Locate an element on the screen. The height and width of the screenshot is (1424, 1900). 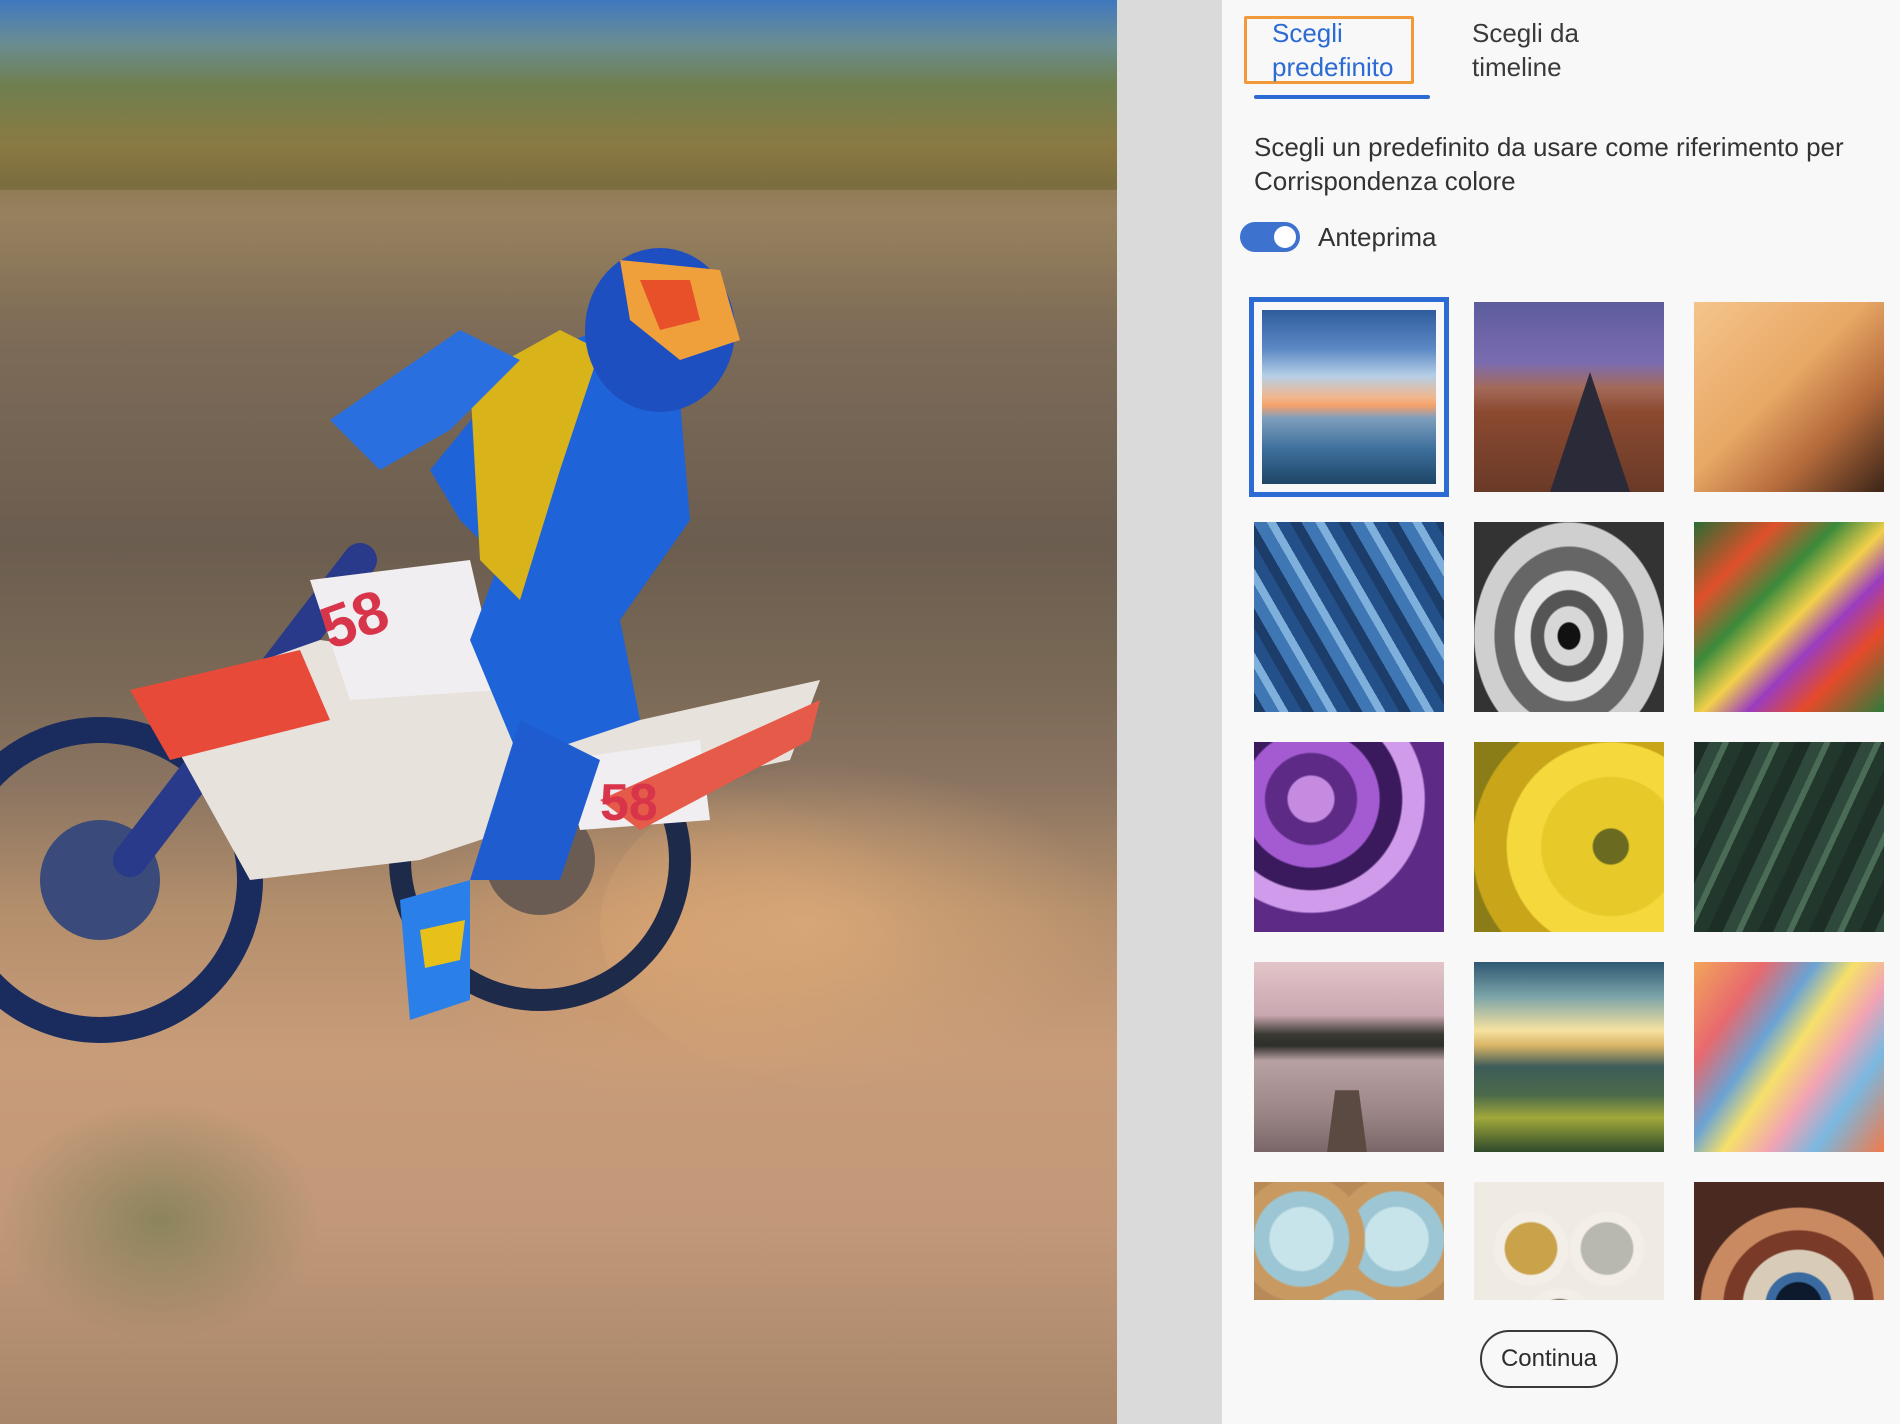
pastel-oil-paint-thumbnail is located at coordinates (1789, 1057).